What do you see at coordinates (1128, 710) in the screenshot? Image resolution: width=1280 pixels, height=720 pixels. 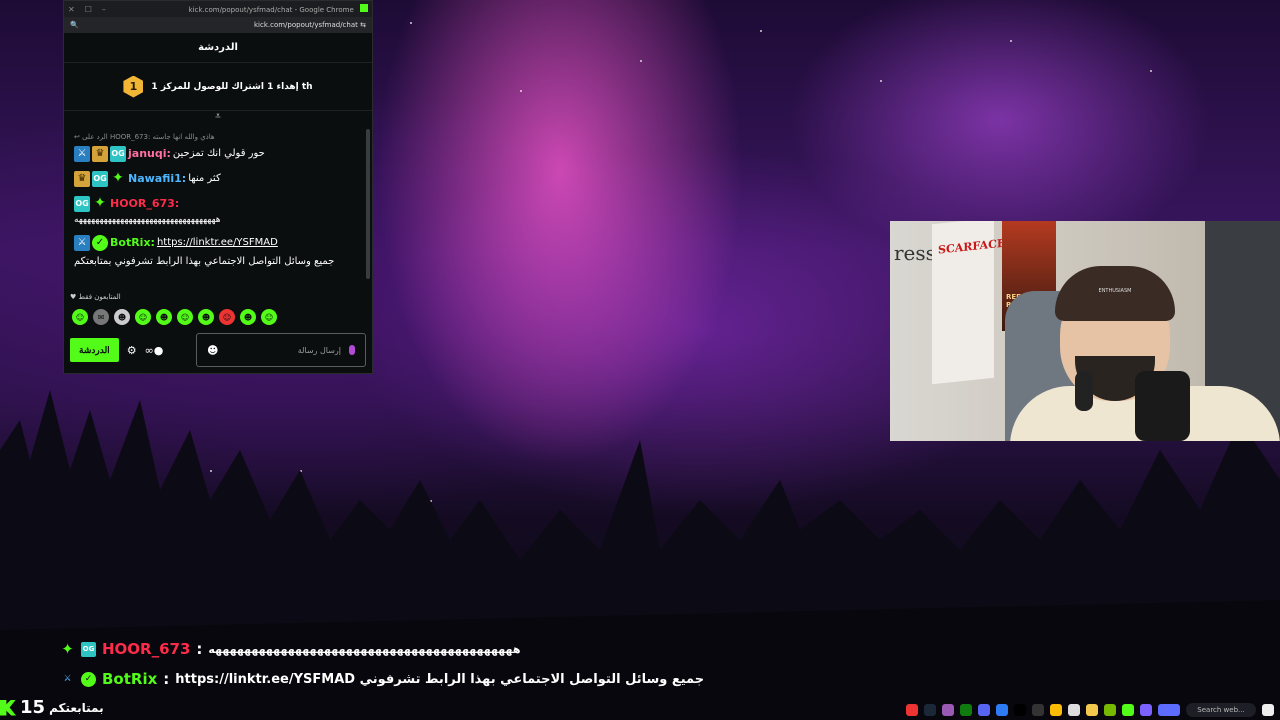 I see `kick-app-icon` at bounding box center [1128, 710].